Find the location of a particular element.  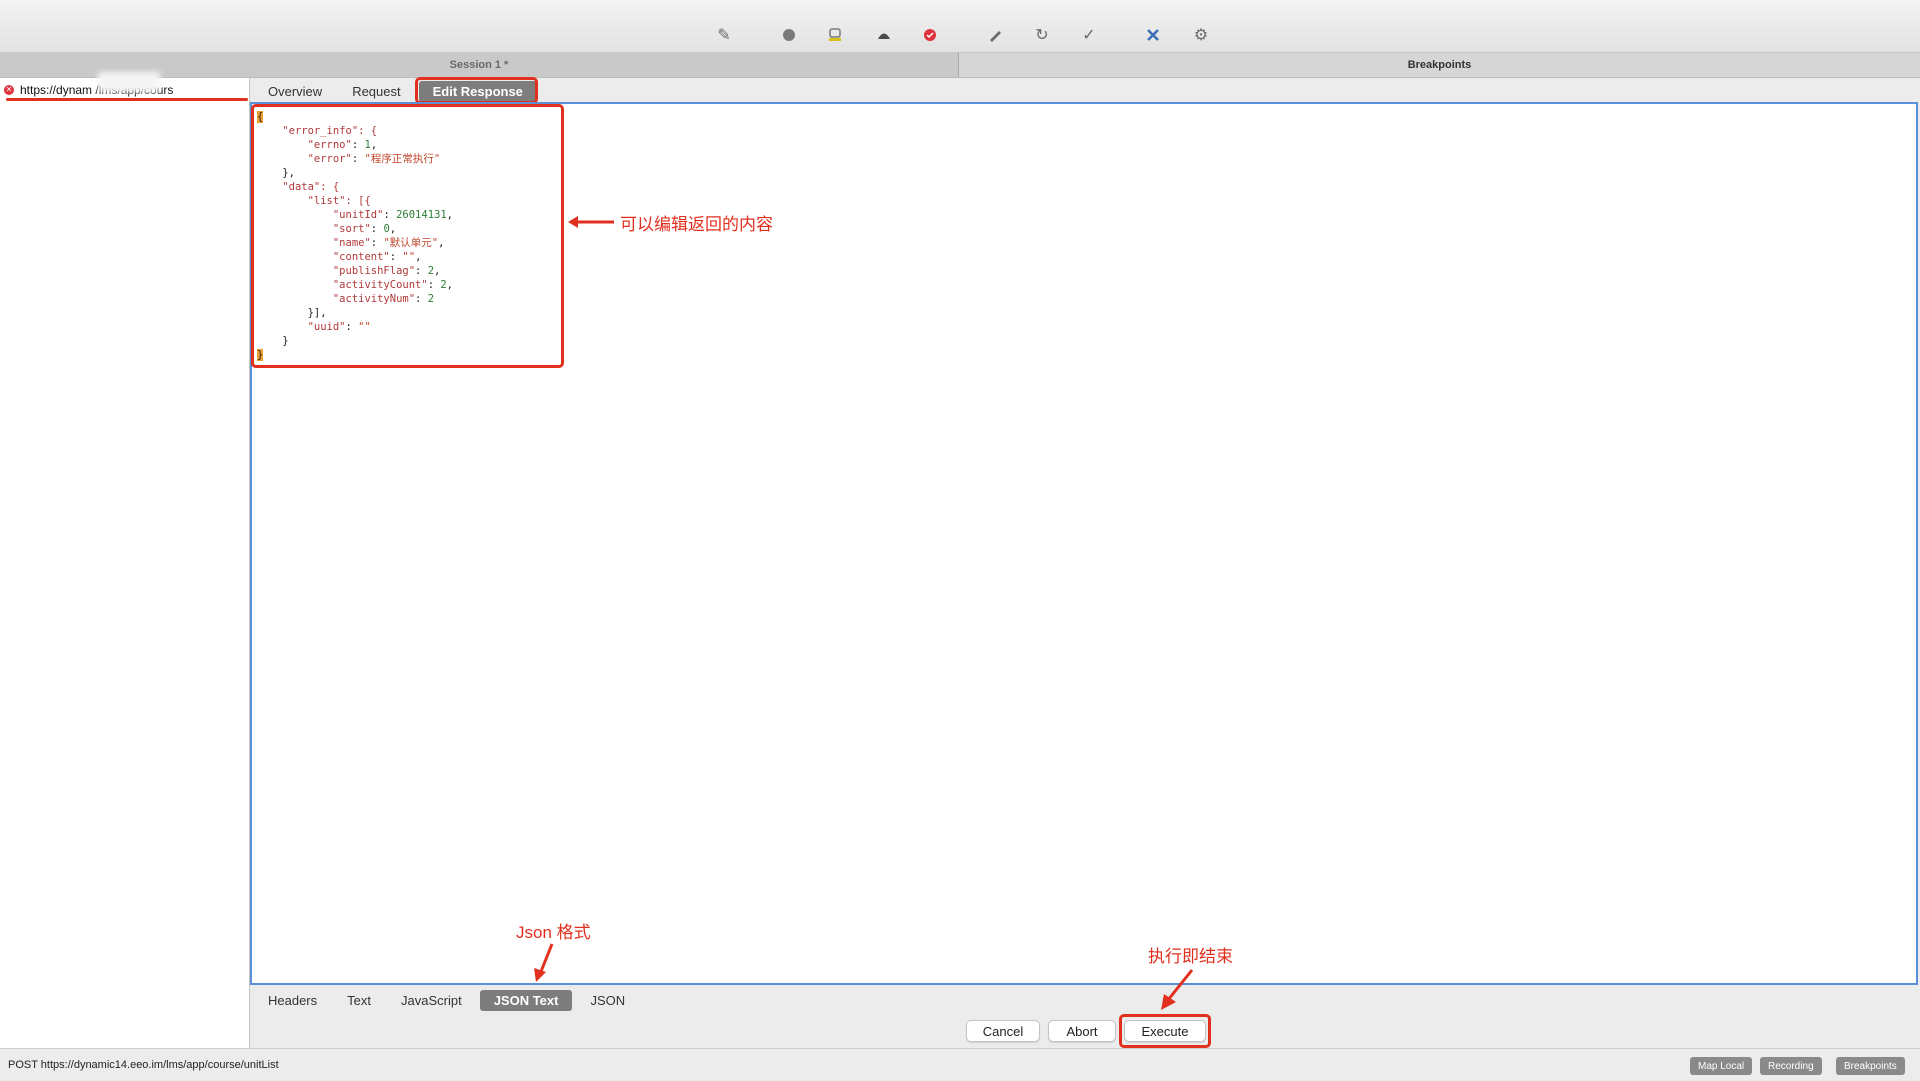

annotation-underline is located at coordinates (127, 99).